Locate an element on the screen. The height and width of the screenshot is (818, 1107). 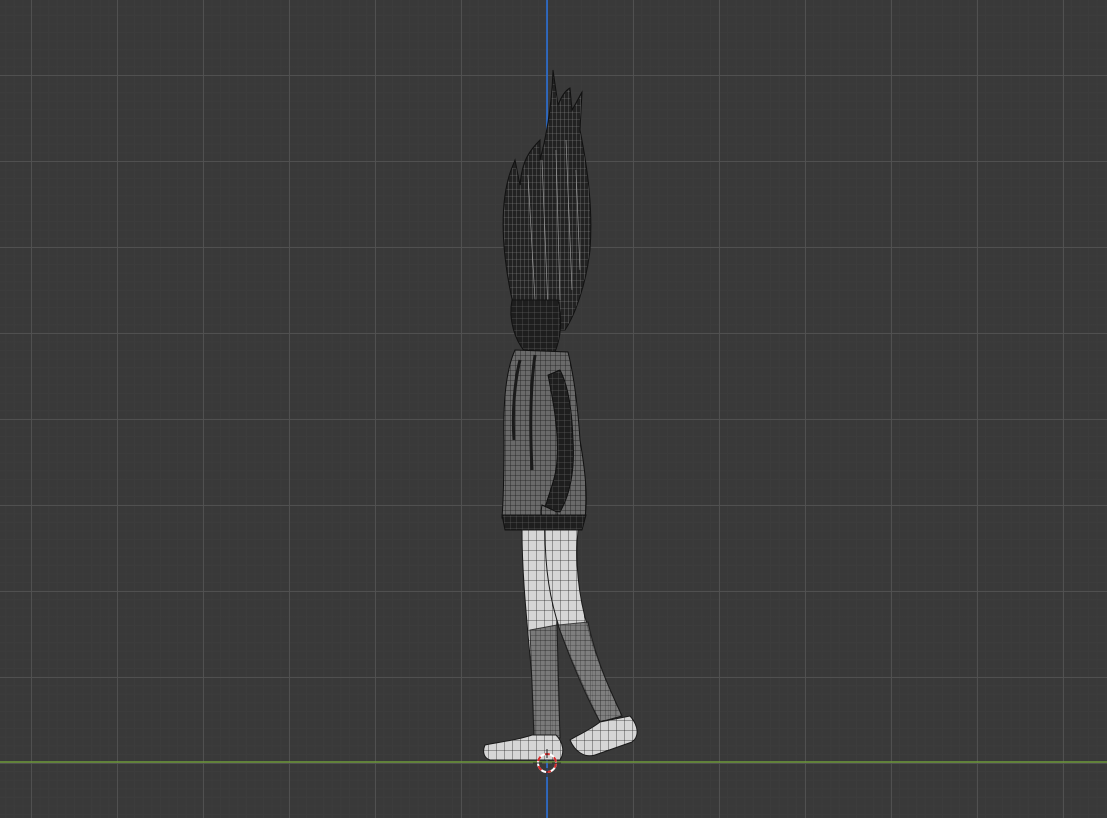
head-mesh is located at coordinates (536, 326).